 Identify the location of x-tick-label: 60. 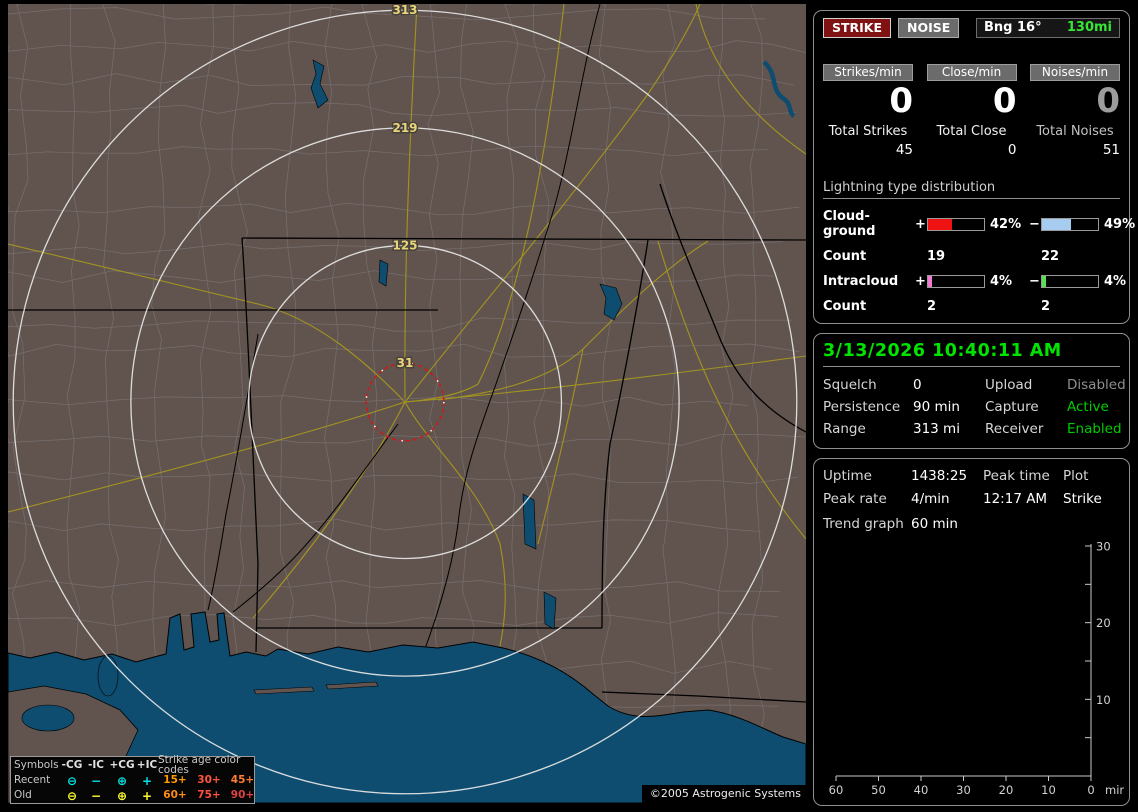
(836, 790).